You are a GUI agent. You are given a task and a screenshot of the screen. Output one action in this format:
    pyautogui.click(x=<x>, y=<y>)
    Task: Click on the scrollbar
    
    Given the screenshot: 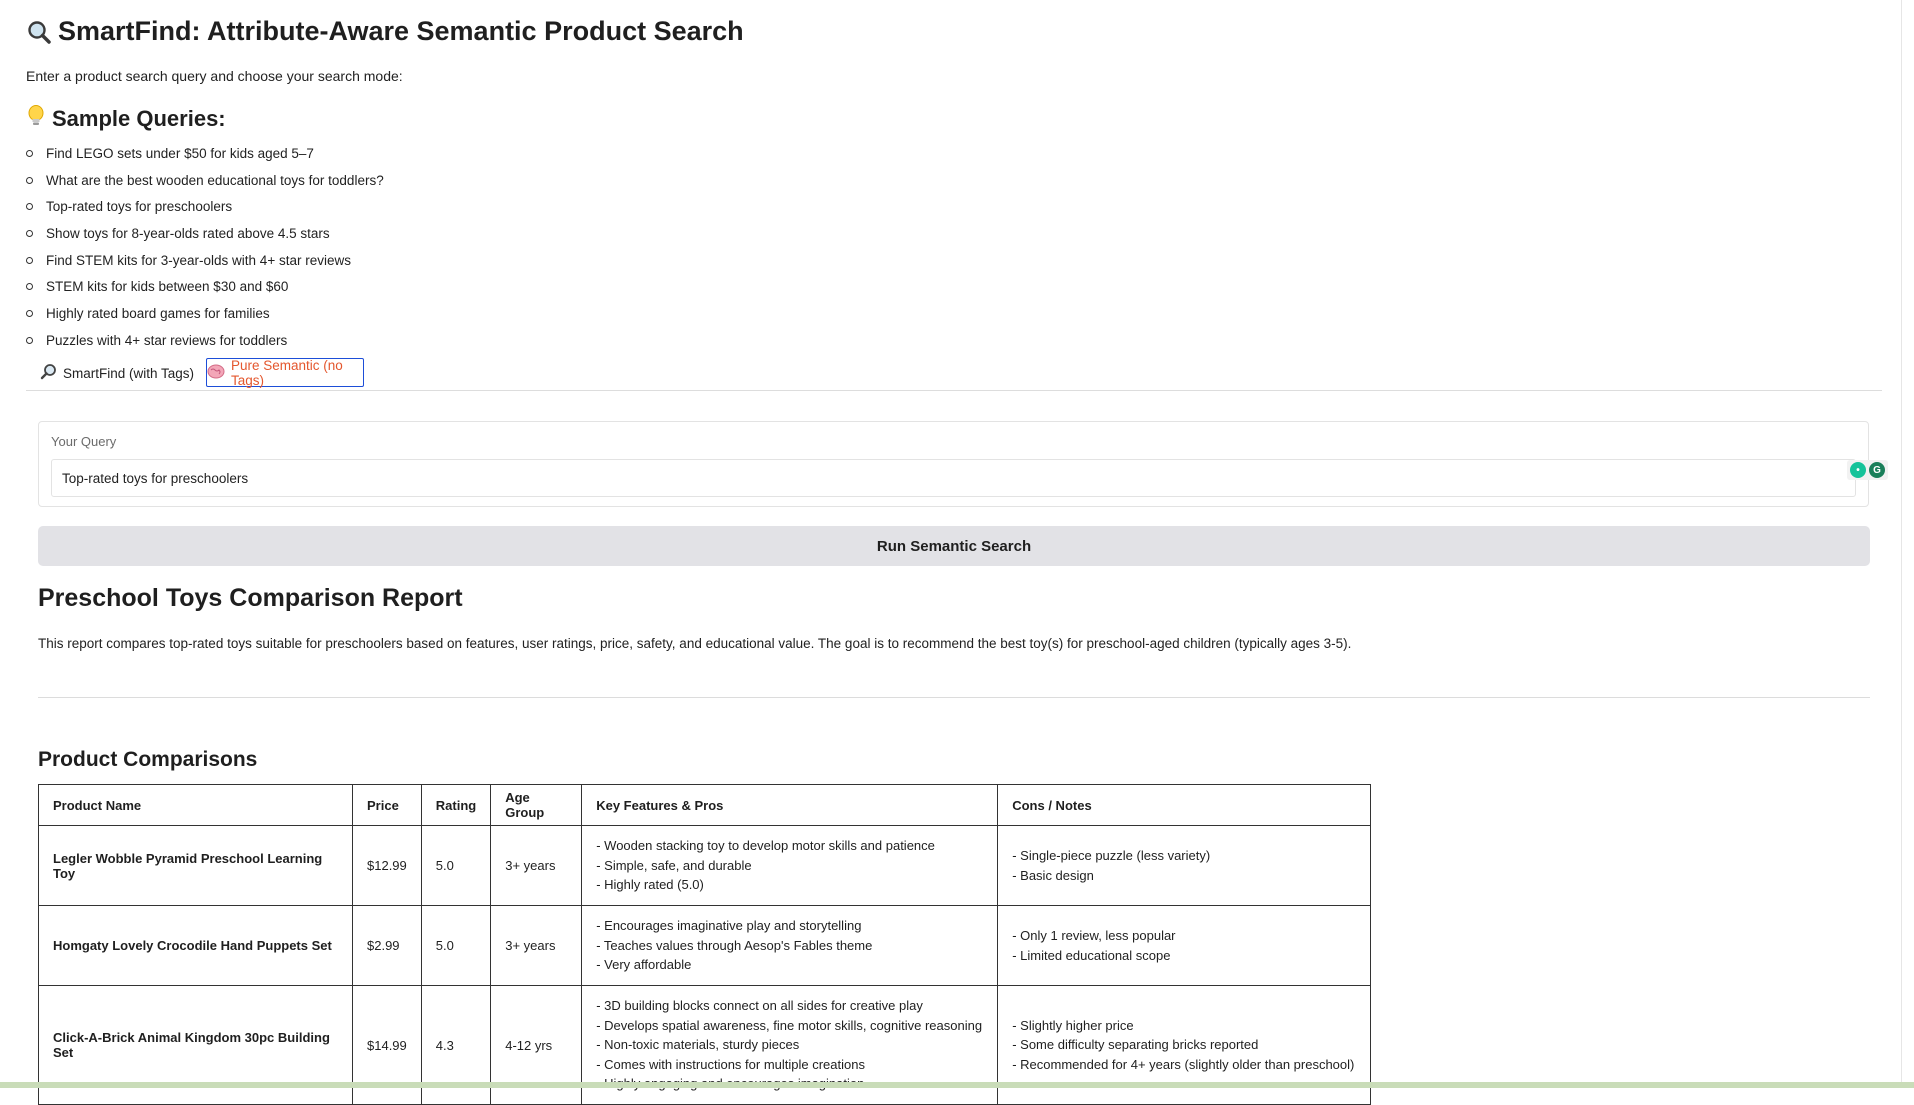 What is the action you would take?
    pyautogui.click(x=1907, y=544)
    